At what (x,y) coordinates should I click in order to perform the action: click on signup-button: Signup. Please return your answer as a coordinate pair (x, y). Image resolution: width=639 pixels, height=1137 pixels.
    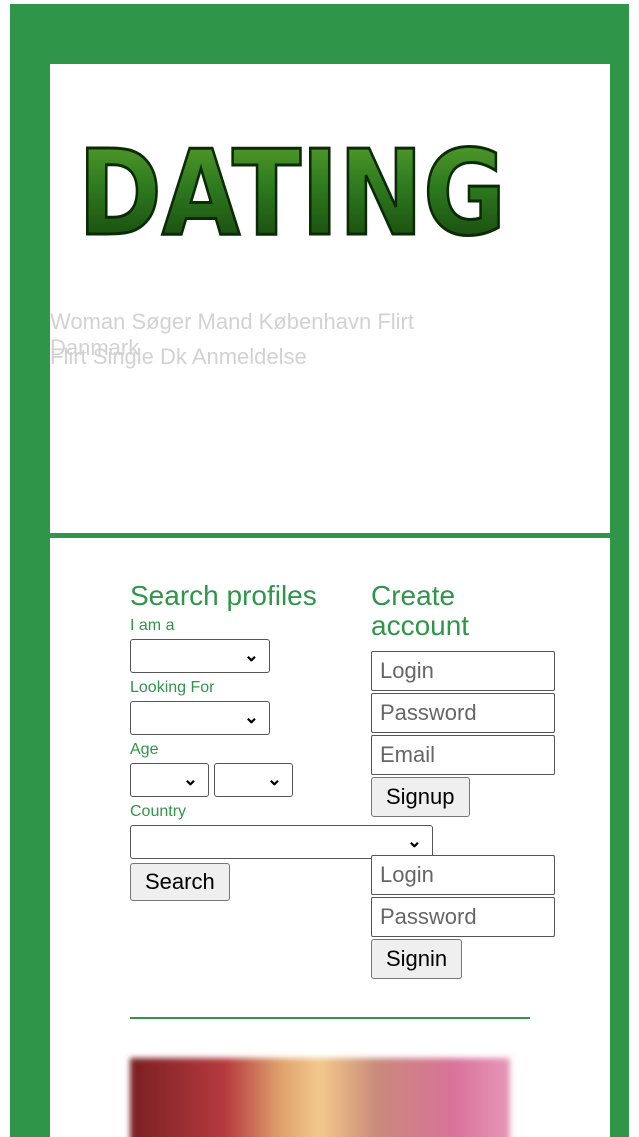
    Looking at the image, I should click on (420, 797).